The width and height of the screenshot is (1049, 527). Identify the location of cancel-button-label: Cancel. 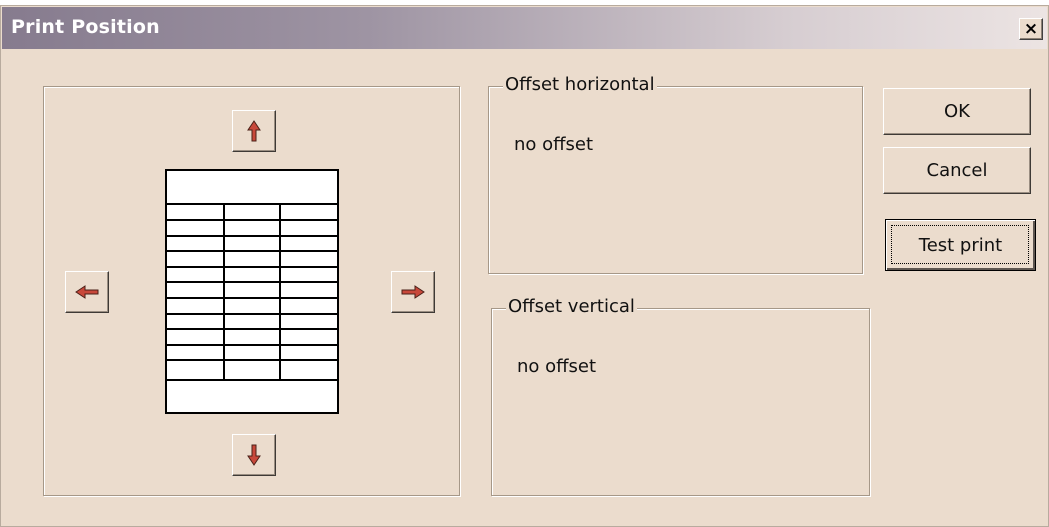
(957, 170).